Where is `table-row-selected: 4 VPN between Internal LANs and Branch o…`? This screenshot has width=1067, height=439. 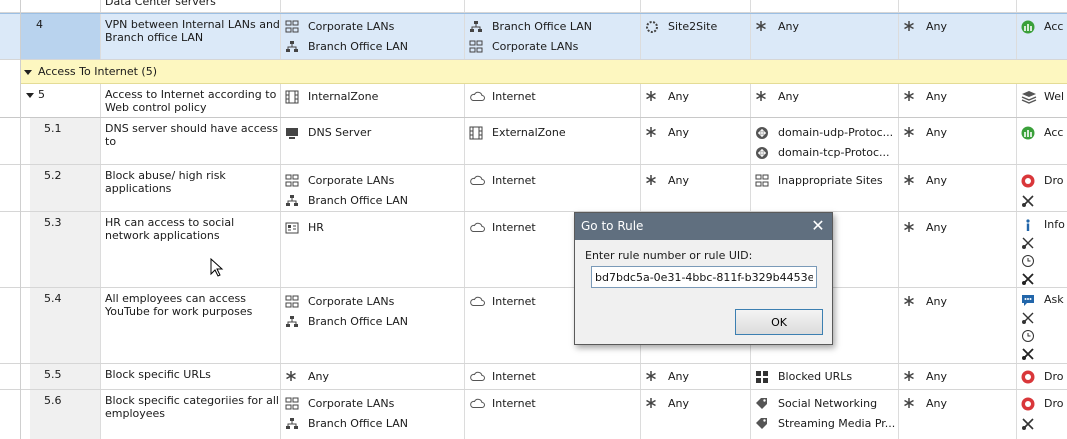
table-row-selected: 4 VPN between Internal LANs and Branch o… is located at coordinates (533, 36).